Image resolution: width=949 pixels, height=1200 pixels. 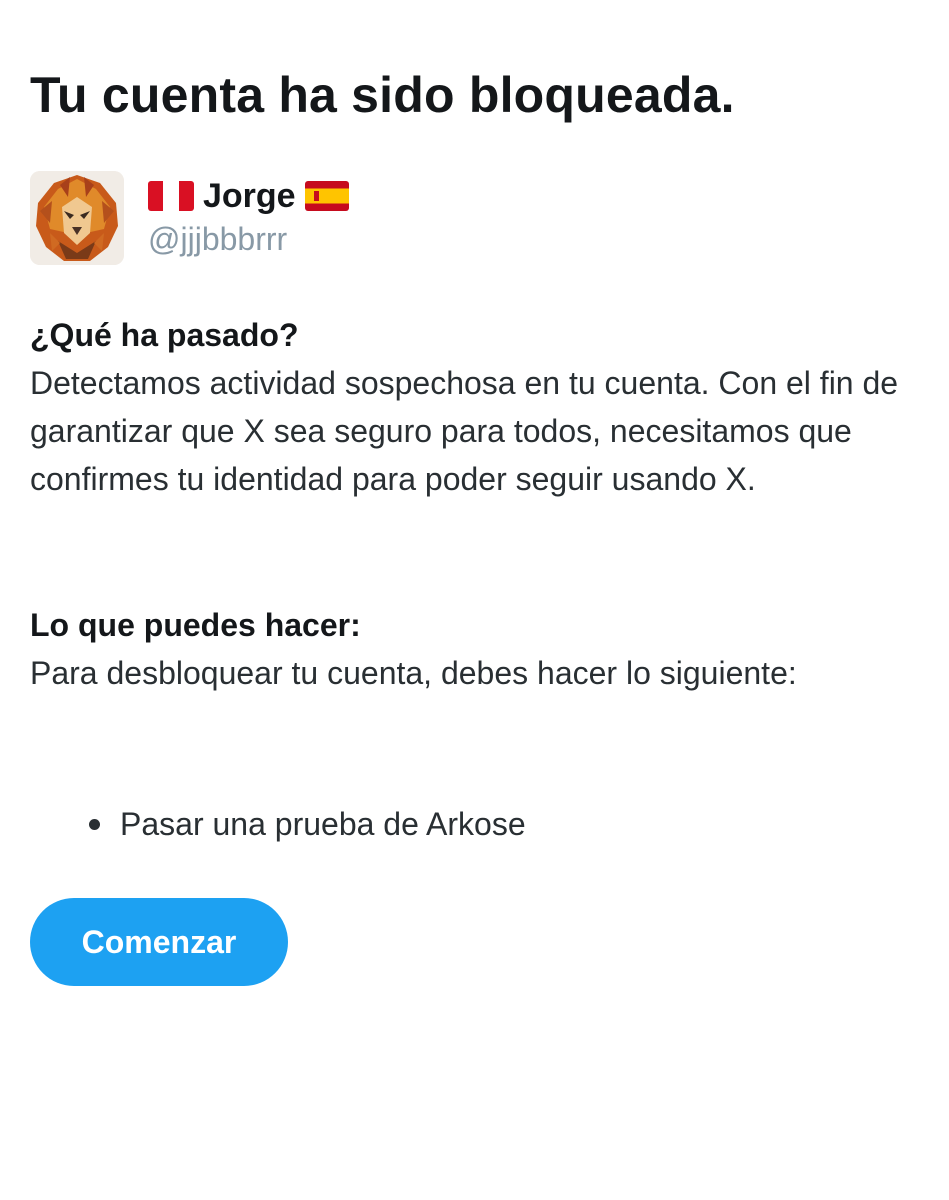 I want to click on account-card: Jorge @jjjbbbrrr, so click(x=189, y=218).